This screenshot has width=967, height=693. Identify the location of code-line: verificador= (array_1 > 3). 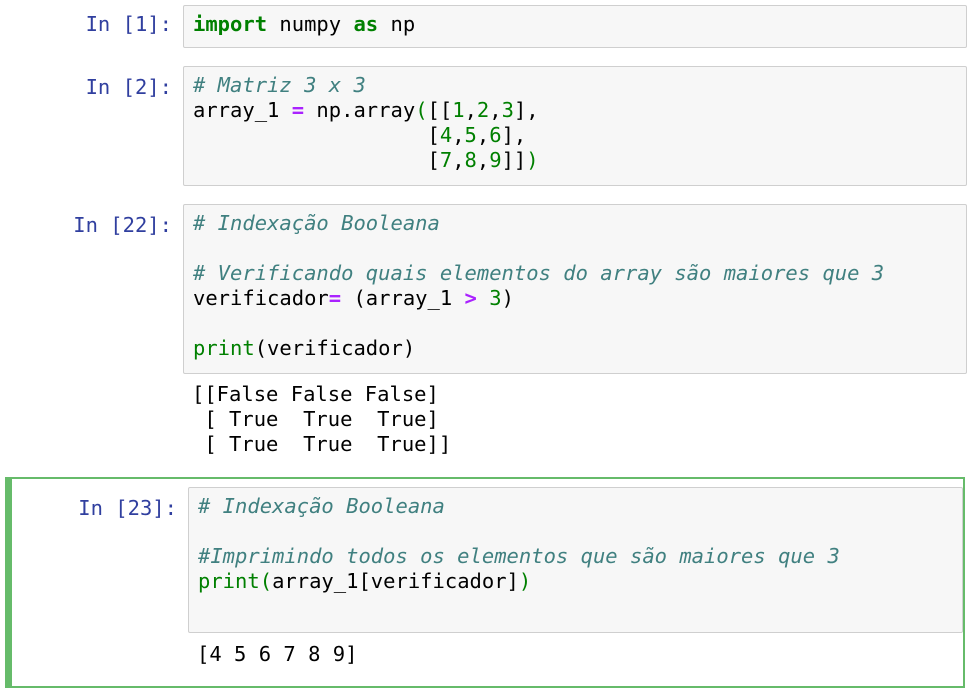
(538, 298).